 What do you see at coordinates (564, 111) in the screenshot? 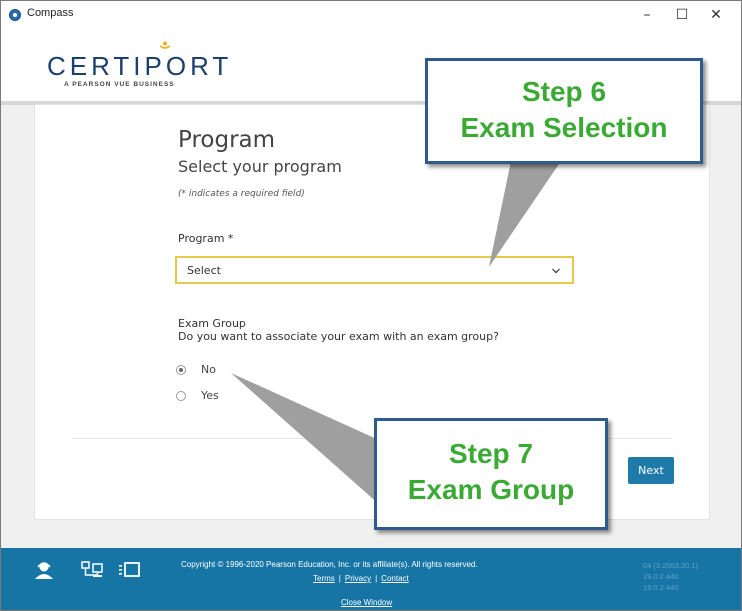
I see `step6-callout: Step 6 Exam Selection` at bounding box center [564, 111].